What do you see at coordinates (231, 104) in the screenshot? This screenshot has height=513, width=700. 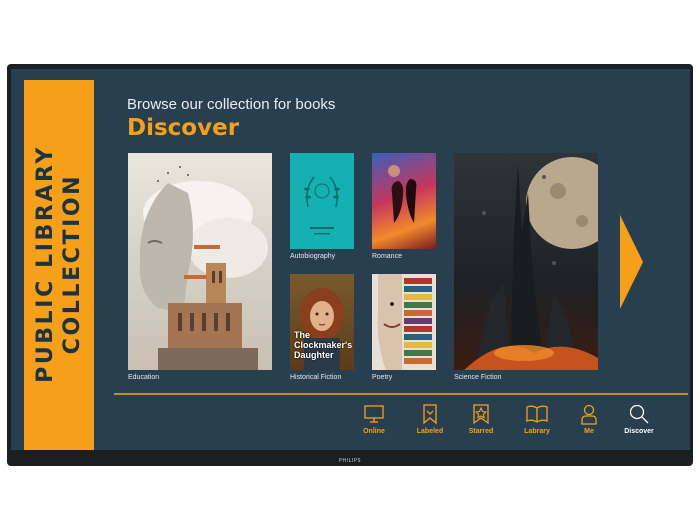 I see `page-subtitle: Browse our collection for books` at bounding box center [231, 104].